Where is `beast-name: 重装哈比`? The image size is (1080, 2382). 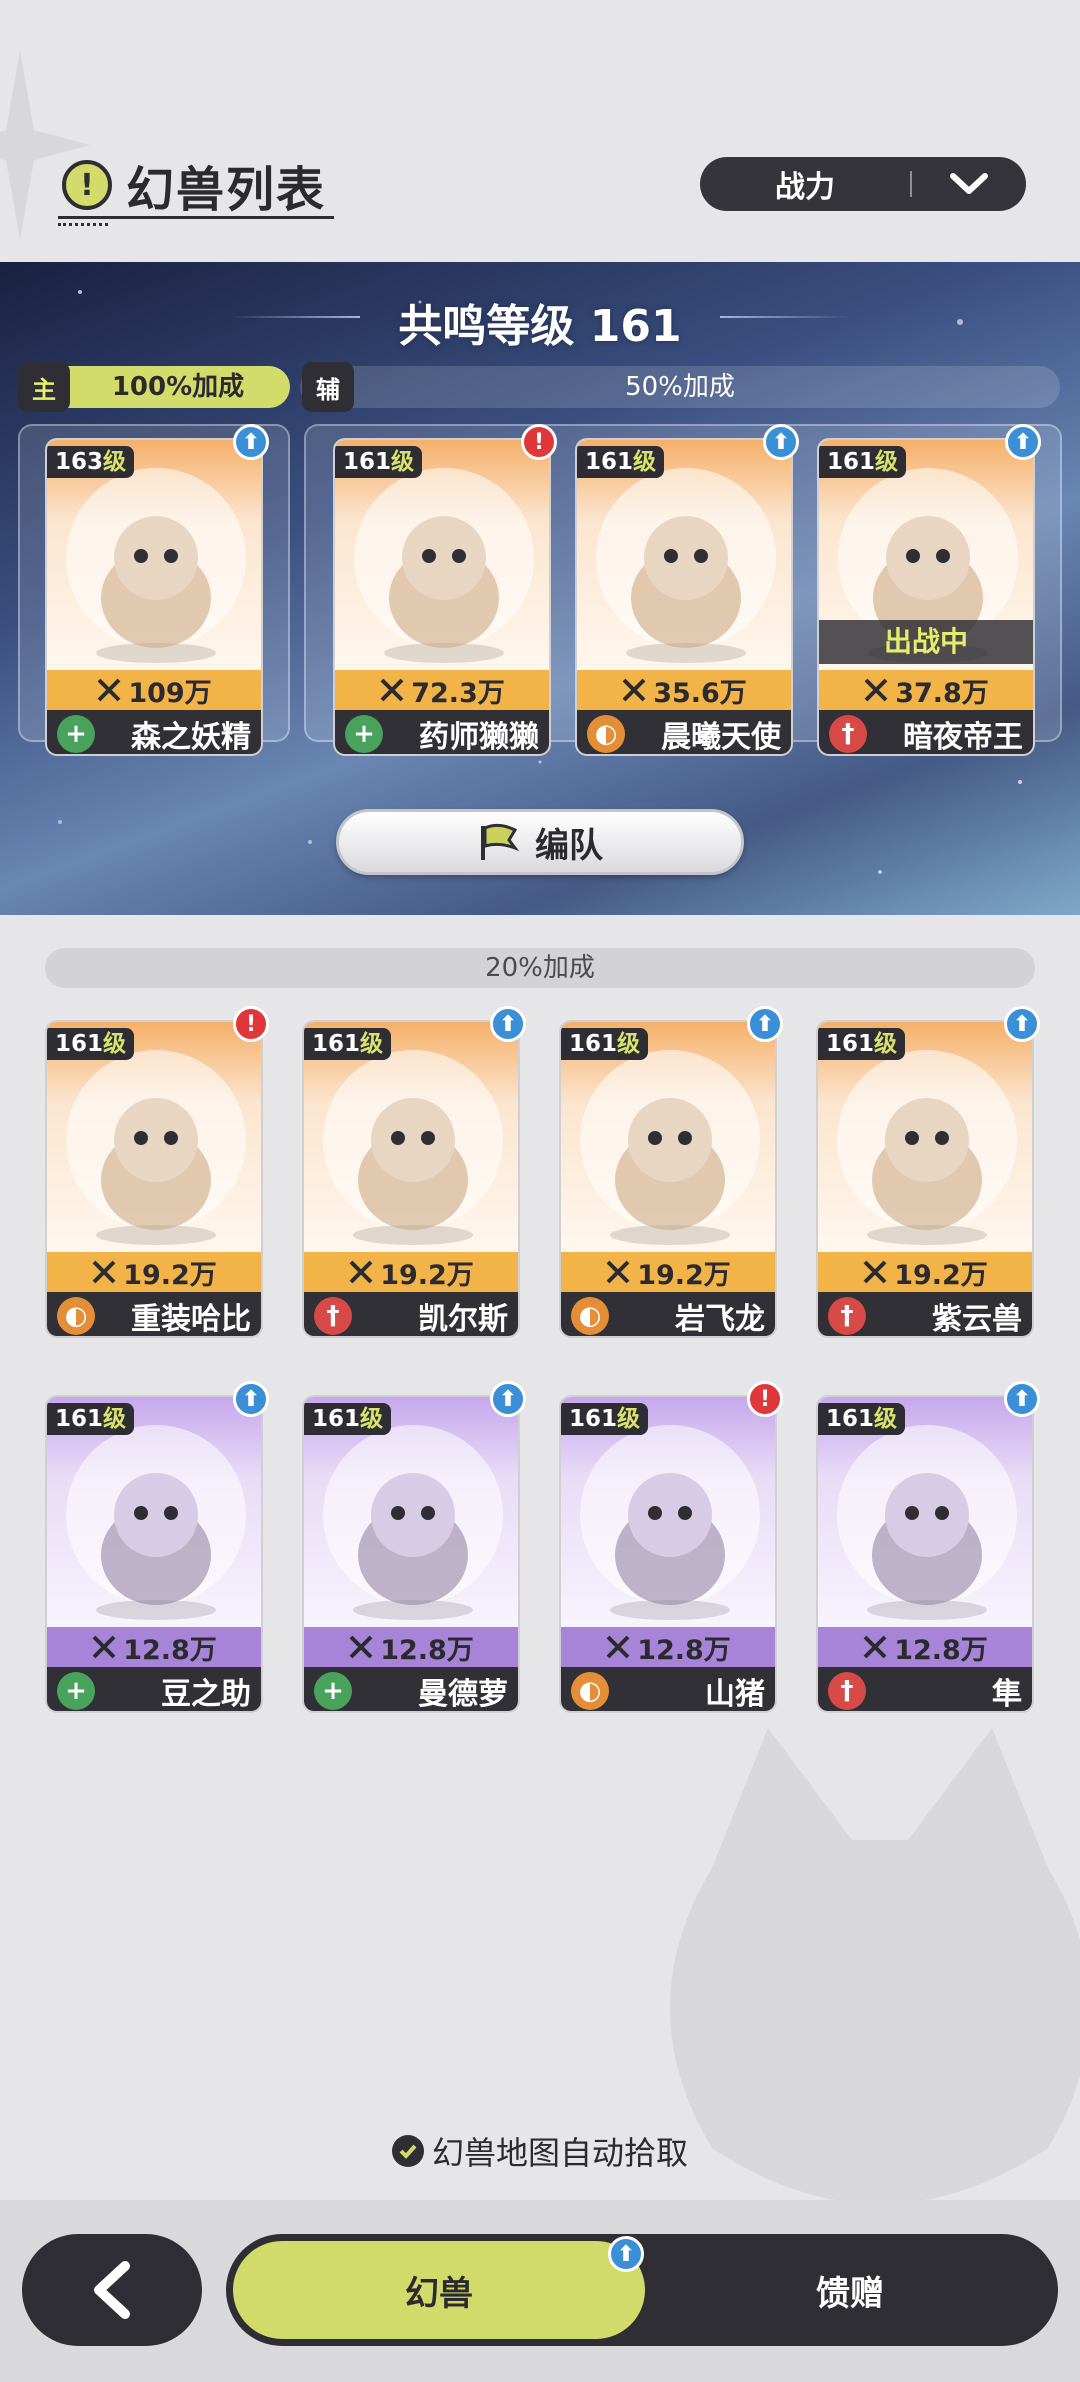 beast-name: 重装哈比 is located at coordinates (191, 1319).